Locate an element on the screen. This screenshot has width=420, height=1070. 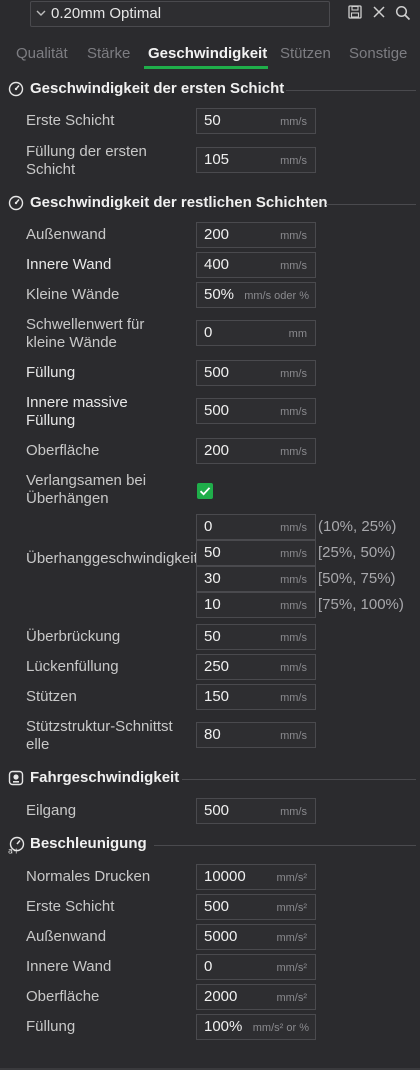
label-small-wall-threshold: Schwellenwert für kleine Wände is located at coordinates (85, 333).